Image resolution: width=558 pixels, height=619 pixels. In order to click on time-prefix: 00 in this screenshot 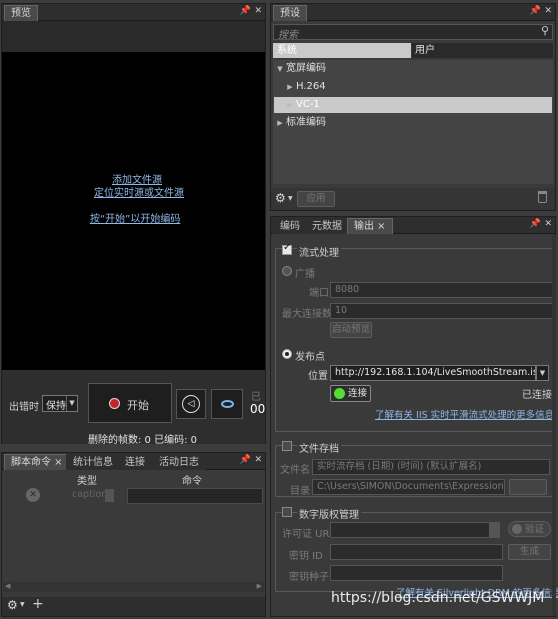, I will do `click(258, 409)`.